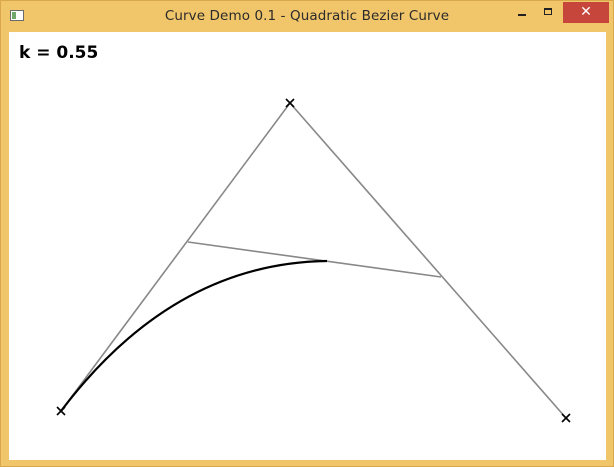  What do you see at coordinates (290, 103) in the screenshot?
I see `control-point-middle` at bounding box center [290, 103].